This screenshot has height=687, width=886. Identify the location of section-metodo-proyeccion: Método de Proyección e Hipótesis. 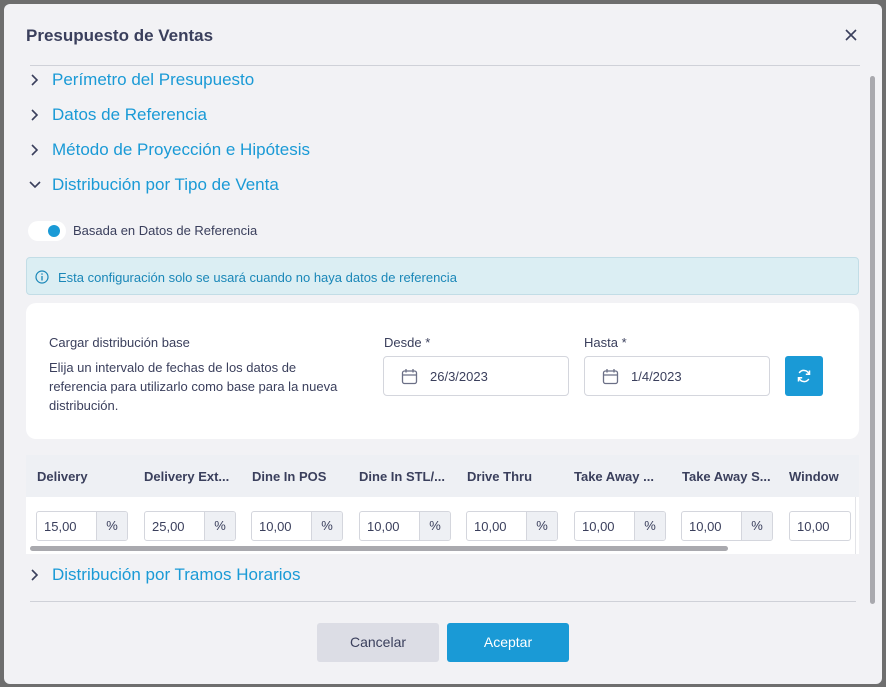
(168, 150).